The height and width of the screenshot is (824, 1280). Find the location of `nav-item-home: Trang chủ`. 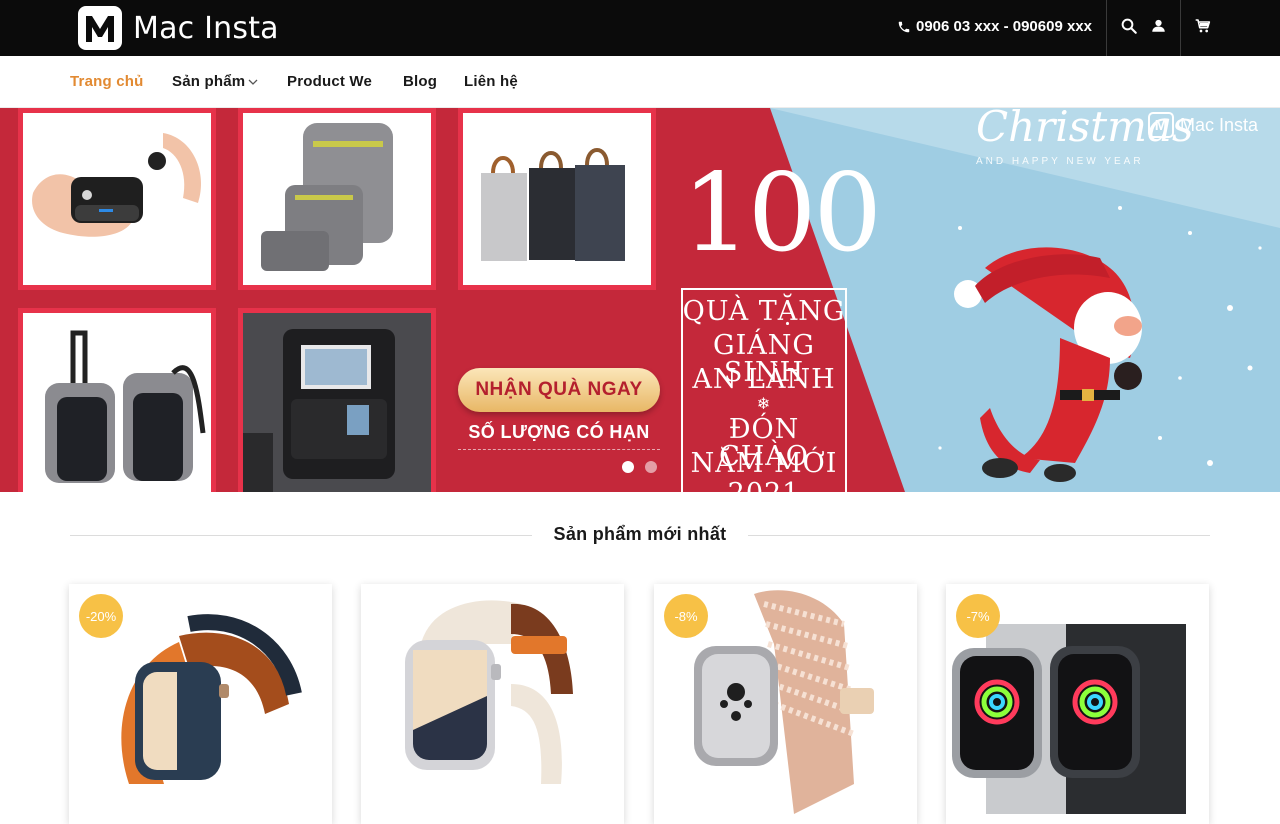

nav-item-home: Trang chủ is located at coordinates (106, 81).